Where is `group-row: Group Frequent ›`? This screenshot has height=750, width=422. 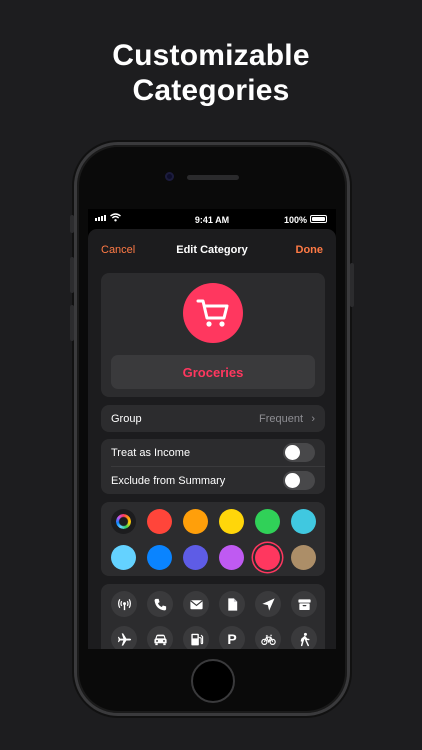
group-row: Group Frequent › is located at coordinates (213, 418).